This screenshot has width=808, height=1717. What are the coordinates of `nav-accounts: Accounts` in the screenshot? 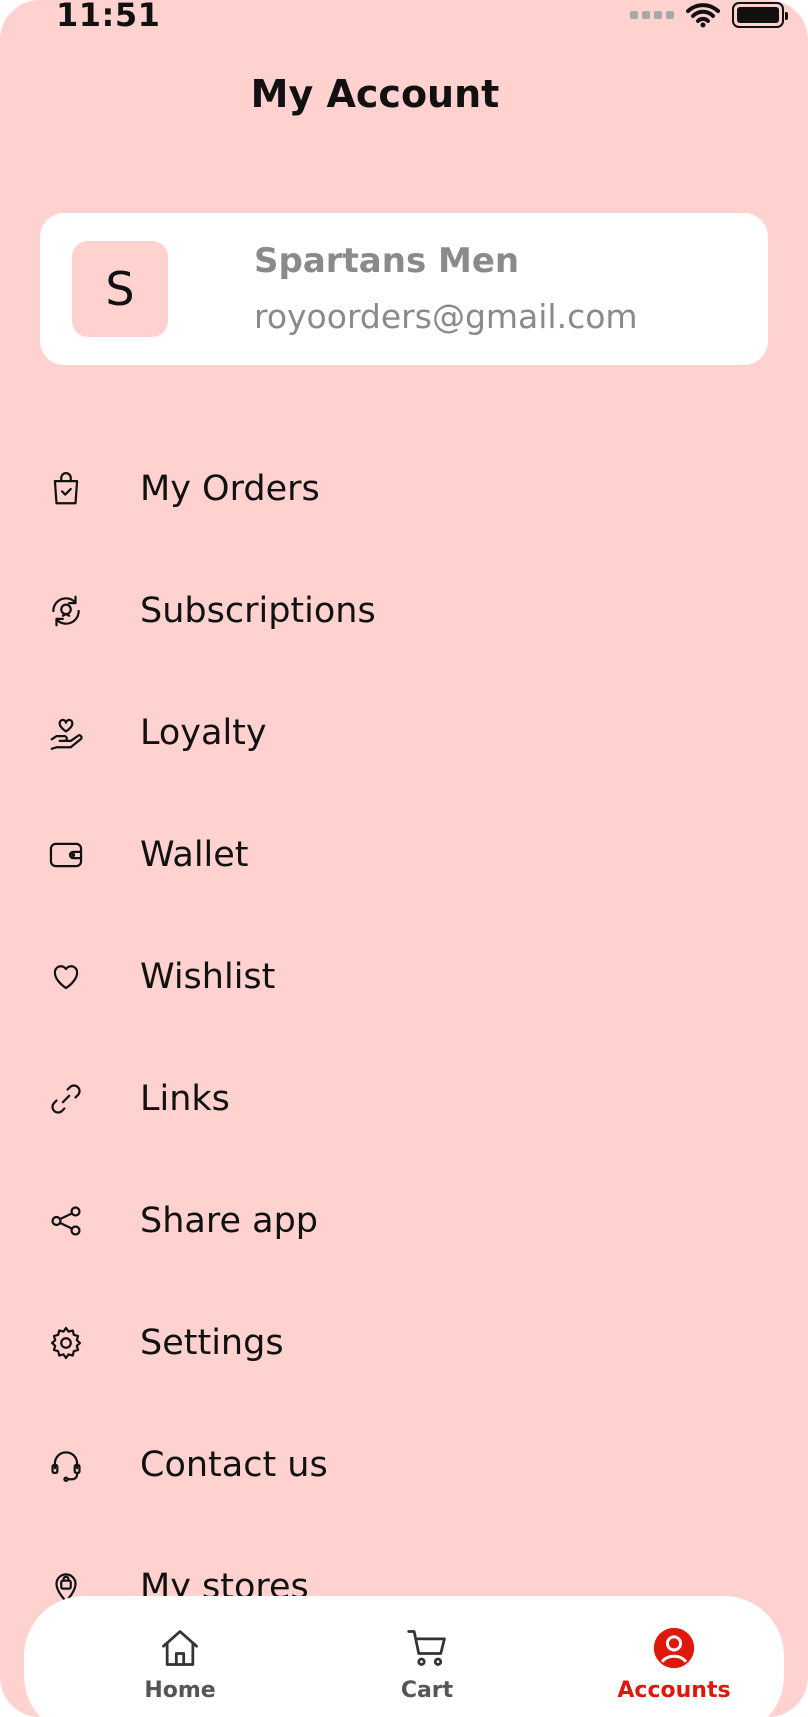 It's located at (674, 1664).